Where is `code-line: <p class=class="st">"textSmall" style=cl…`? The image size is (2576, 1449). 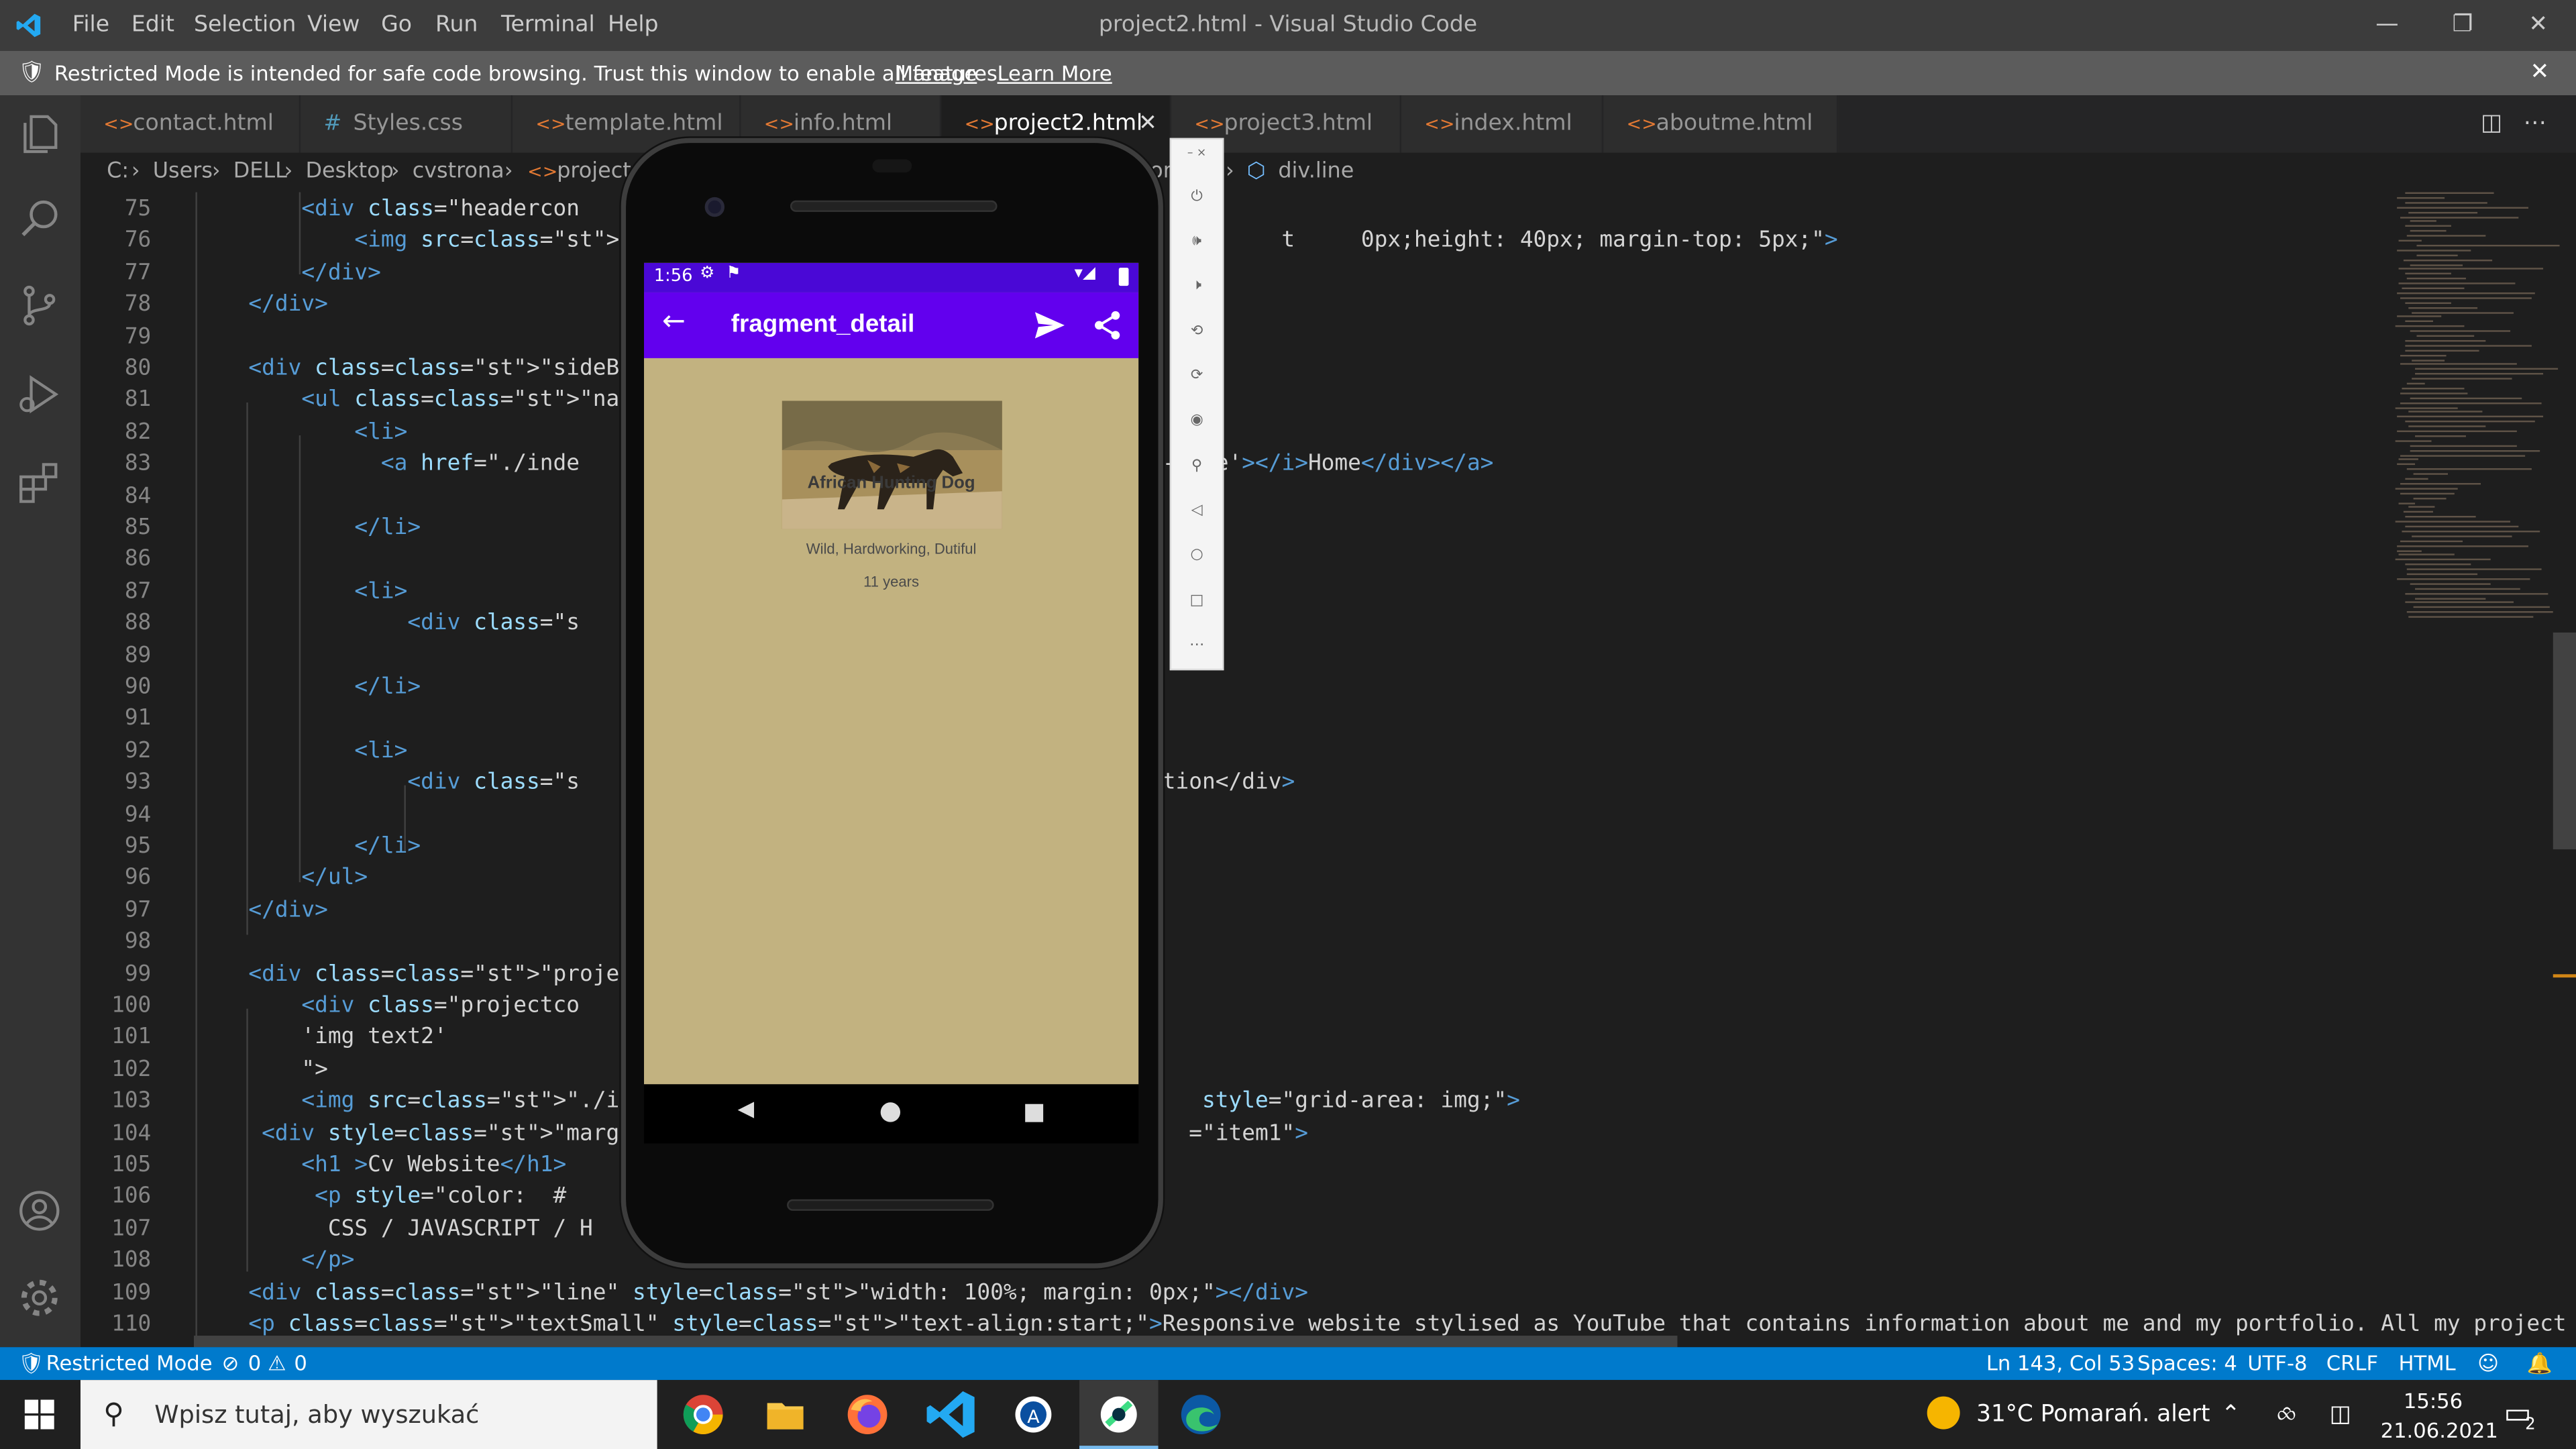
code-line: <p class=class="st">"textSmall" style=cl… is located at coordinates (1385, 1325).